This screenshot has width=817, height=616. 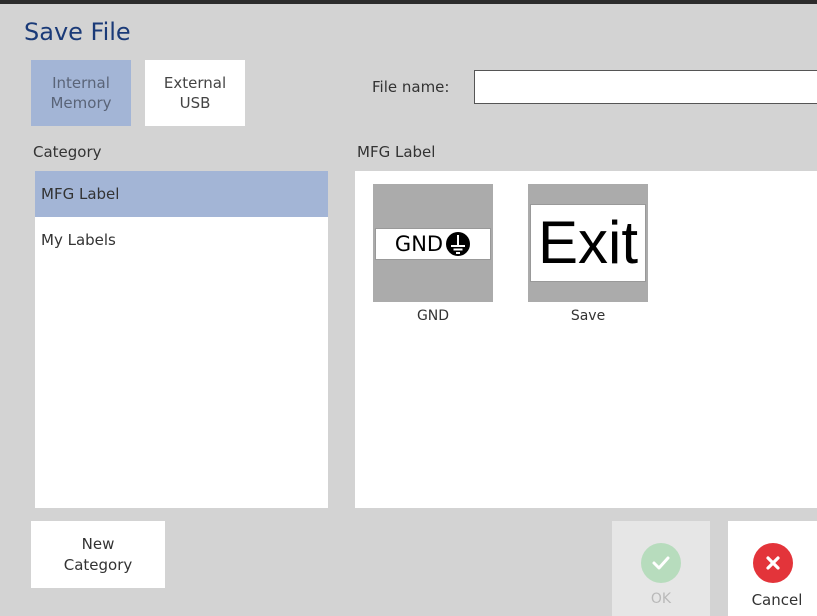 I want to click on top-border, so click(x=408, y=2).